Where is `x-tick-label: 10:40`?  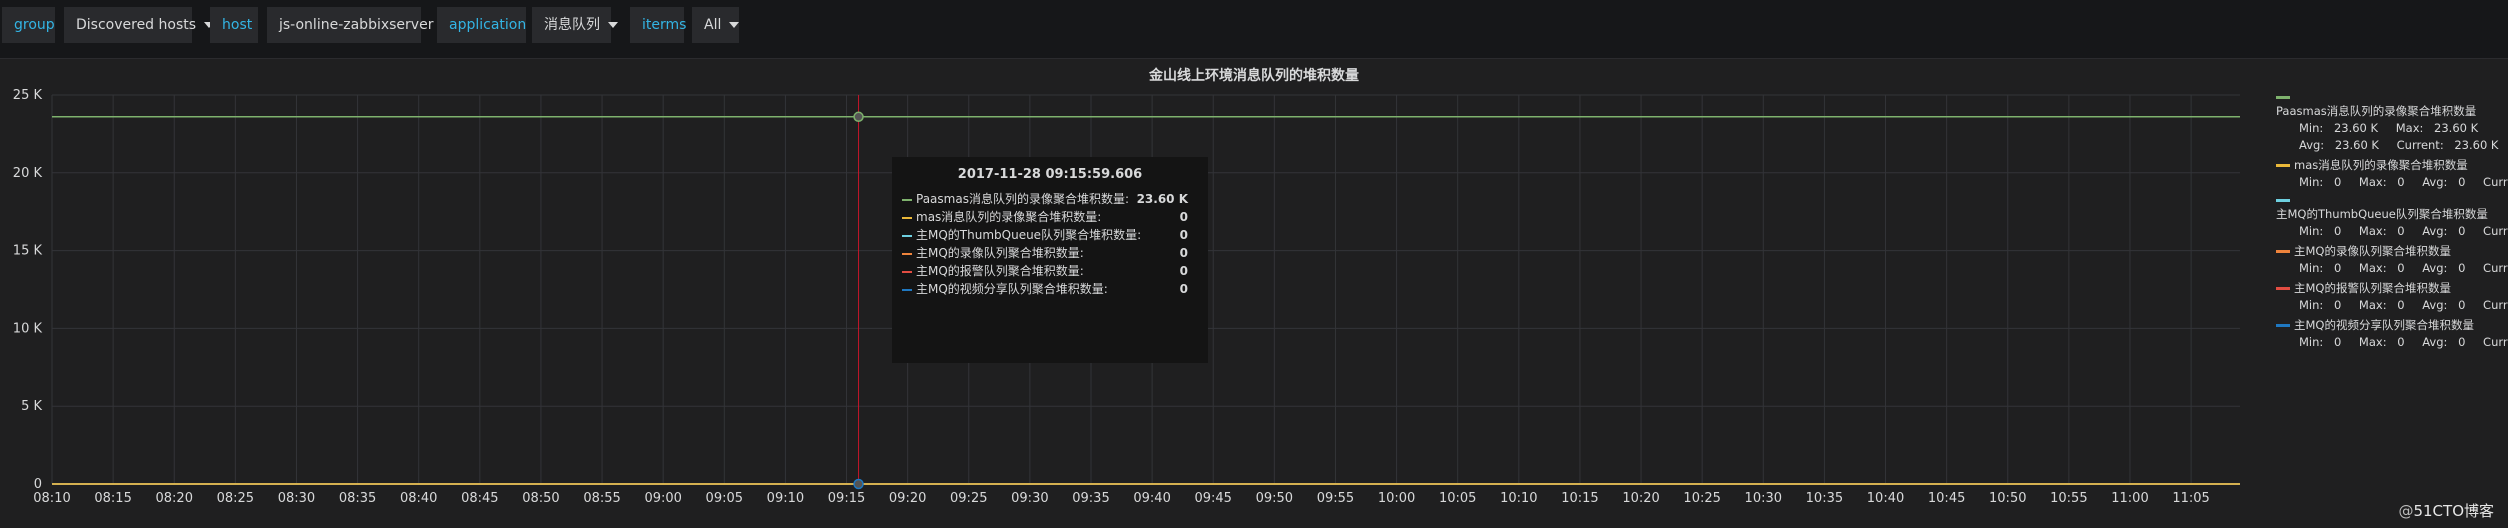
x-tick-label: 10:40 is located at coordinates (1885, 498).